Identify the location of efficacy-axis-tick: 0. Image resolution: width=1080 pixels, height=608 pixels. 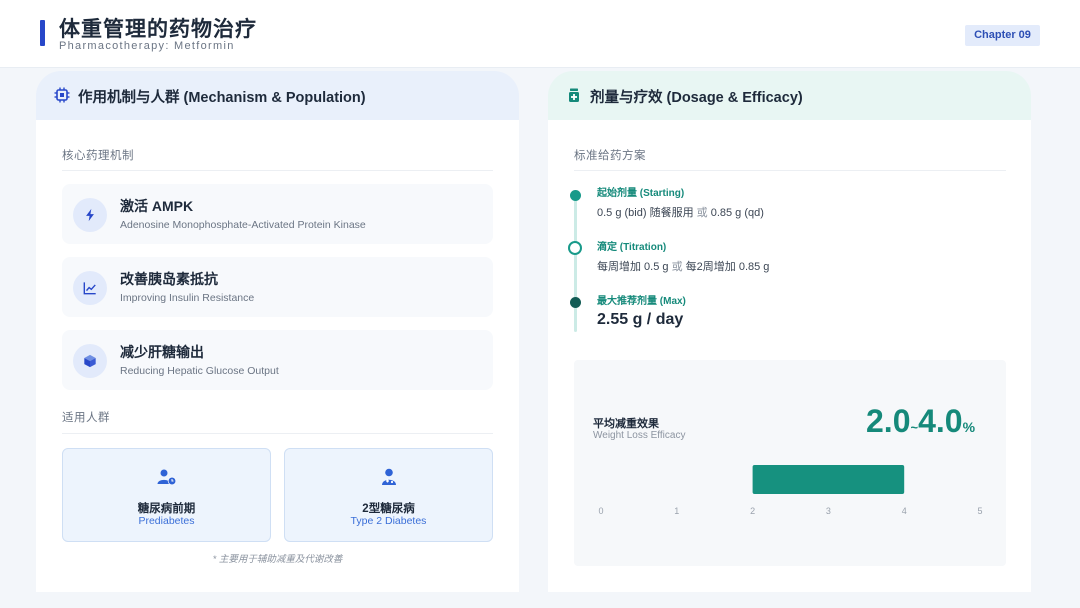
(600, 511).